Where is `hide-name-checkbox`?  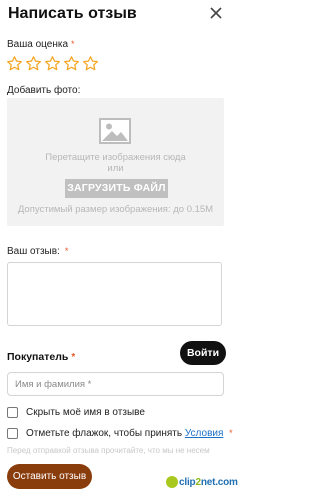 hide-name-checkbox is located at coordinates (12, 412).